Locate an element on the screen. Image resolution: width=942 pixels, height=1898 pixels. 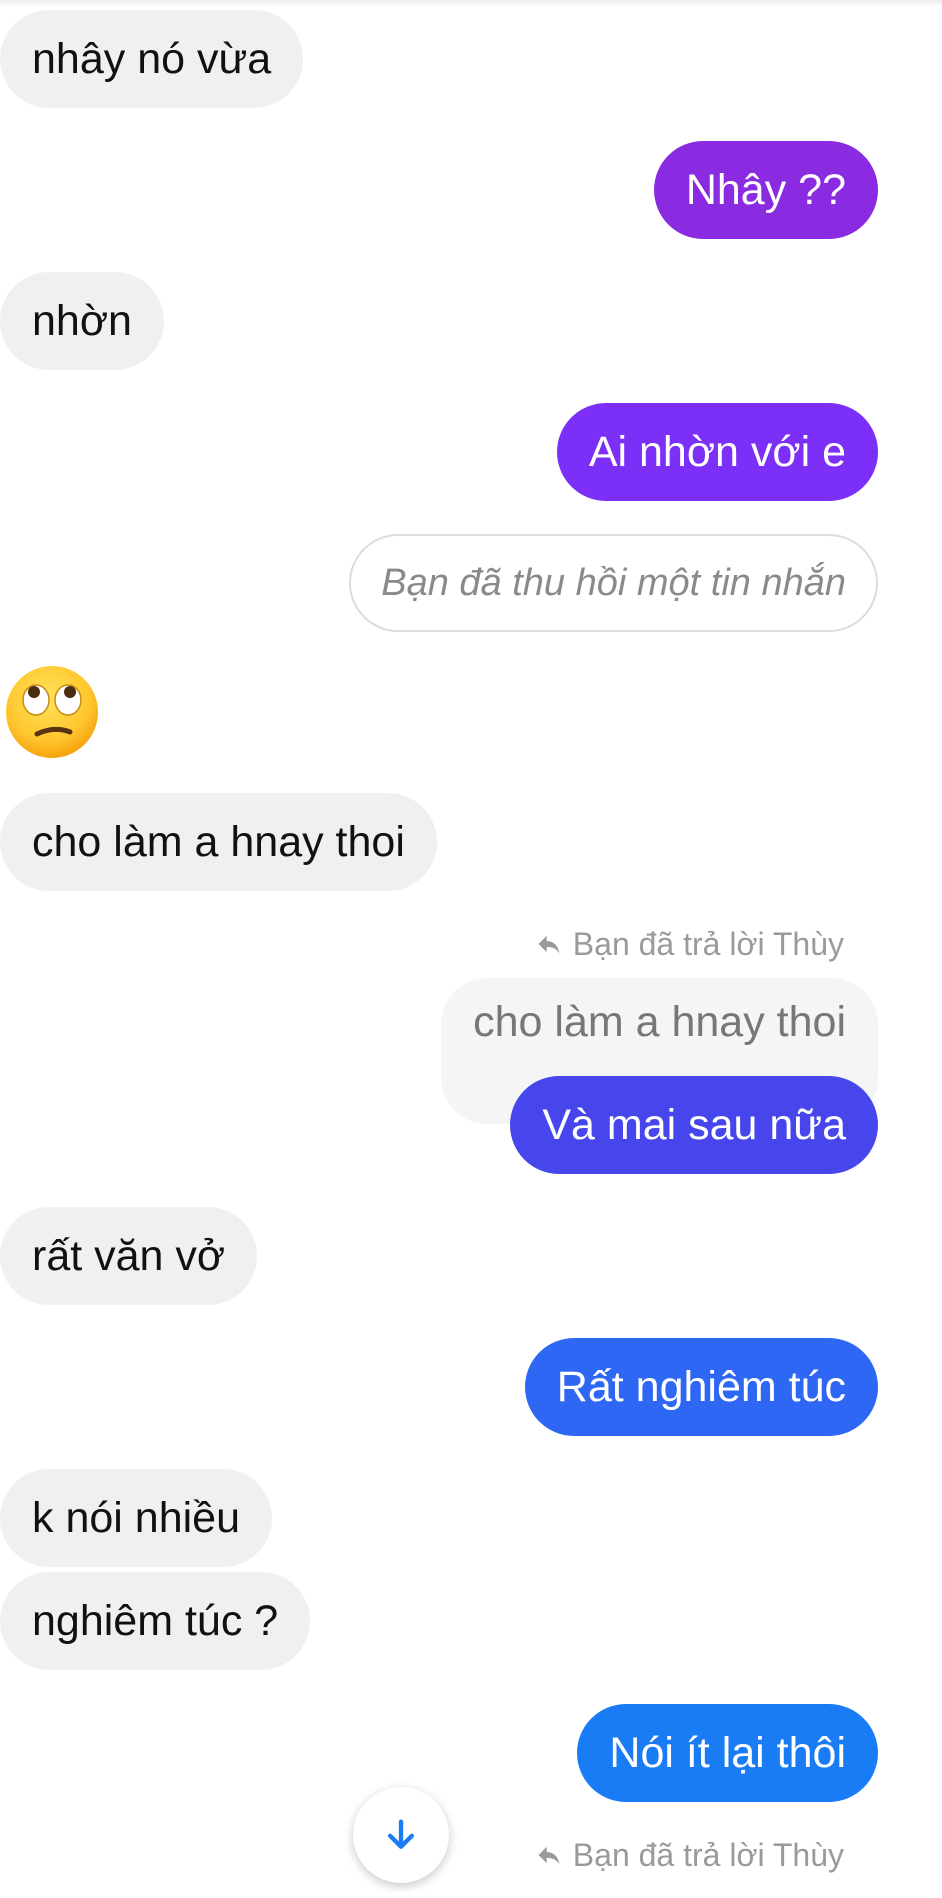
sent-message: Rất nghiêm túc is located at coordinates (701, 1387).